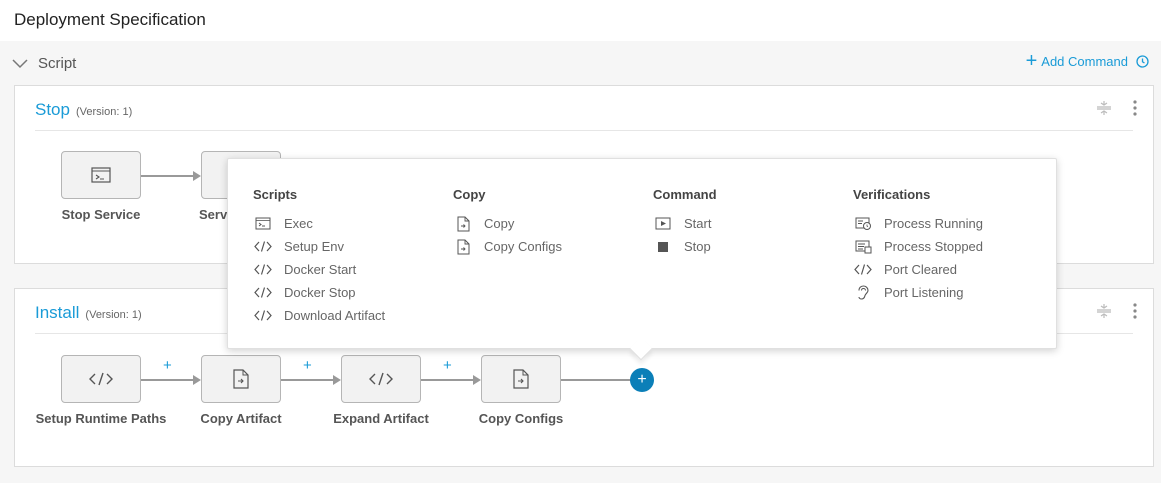 Image resolution: width=1161 pixels, height=483 pixels. What do you see at coordinates (584, 130) in the screenshot?
I see `card-divider` at bounding box center [584, 130].